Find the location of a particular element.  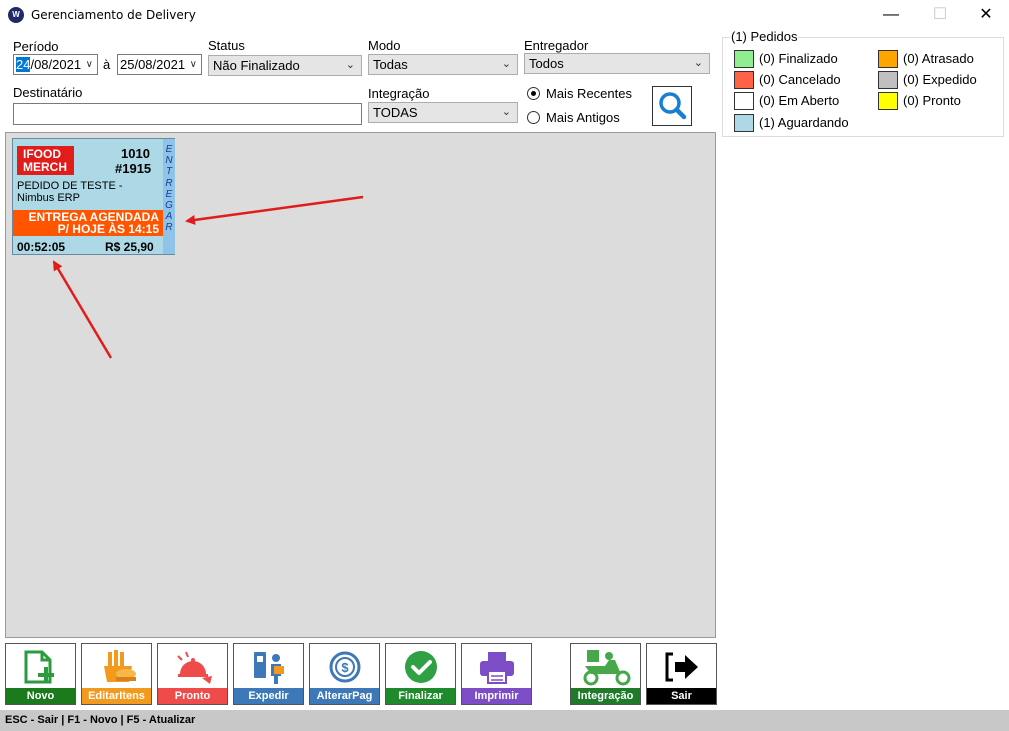

editaritens-label: EditarItens is located at coordinates (116, 696).